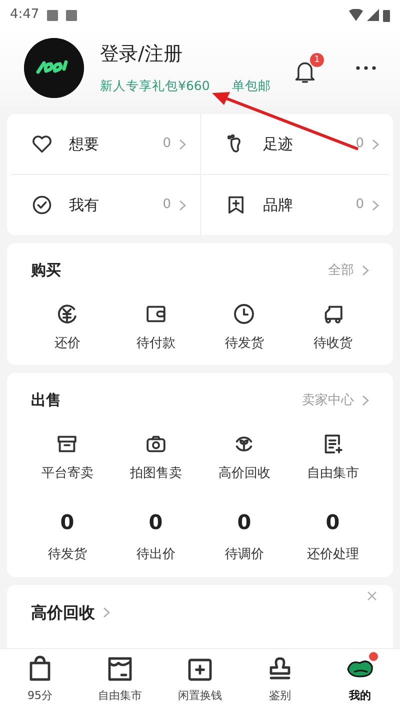 The image size is (400, 710). Describe the element at coordinates (305, 72) in the screenshot. I see `bell-icon` at that location.